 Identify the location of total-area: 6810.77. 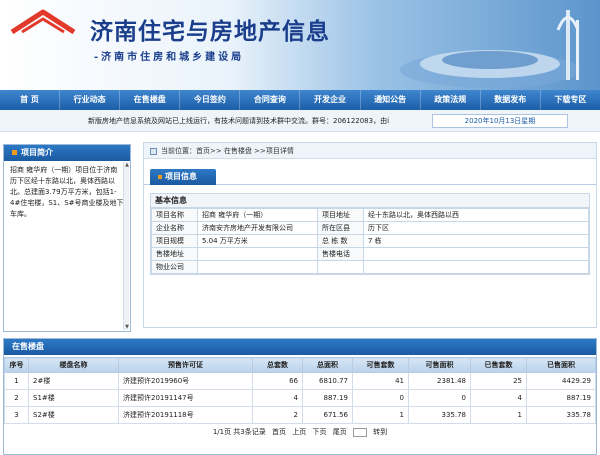
(327, 381).